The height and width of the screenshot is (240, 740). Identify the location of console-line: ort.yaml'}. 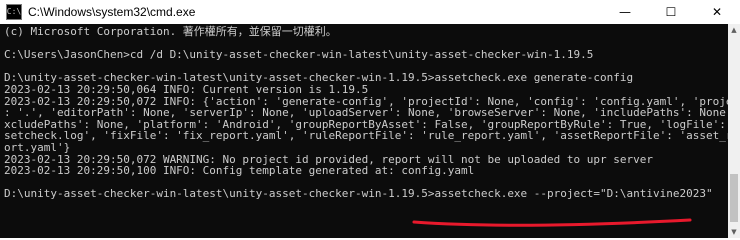
(37, 147).